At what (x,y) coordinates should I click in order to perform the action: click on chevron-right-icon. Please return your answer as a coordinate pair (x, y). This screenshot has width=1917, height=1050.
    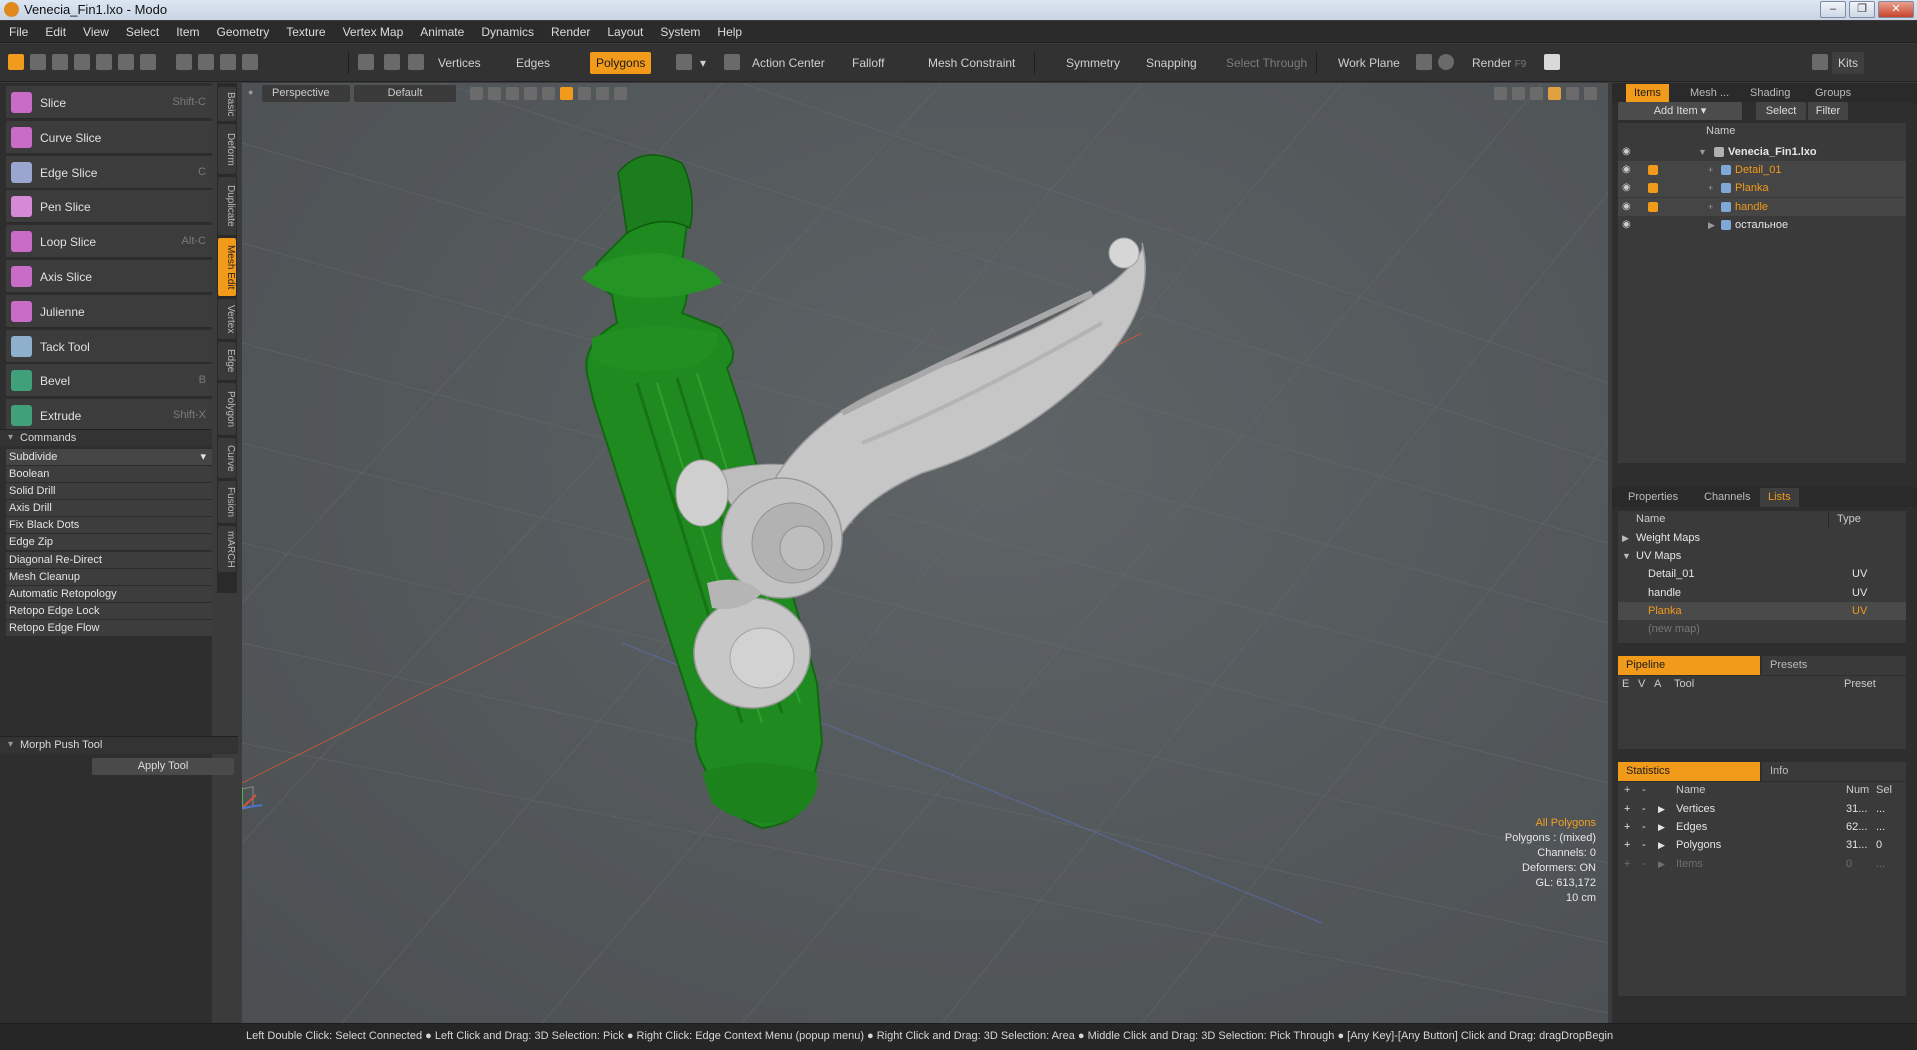
    Looking at the image, I should click on (1590, 93).